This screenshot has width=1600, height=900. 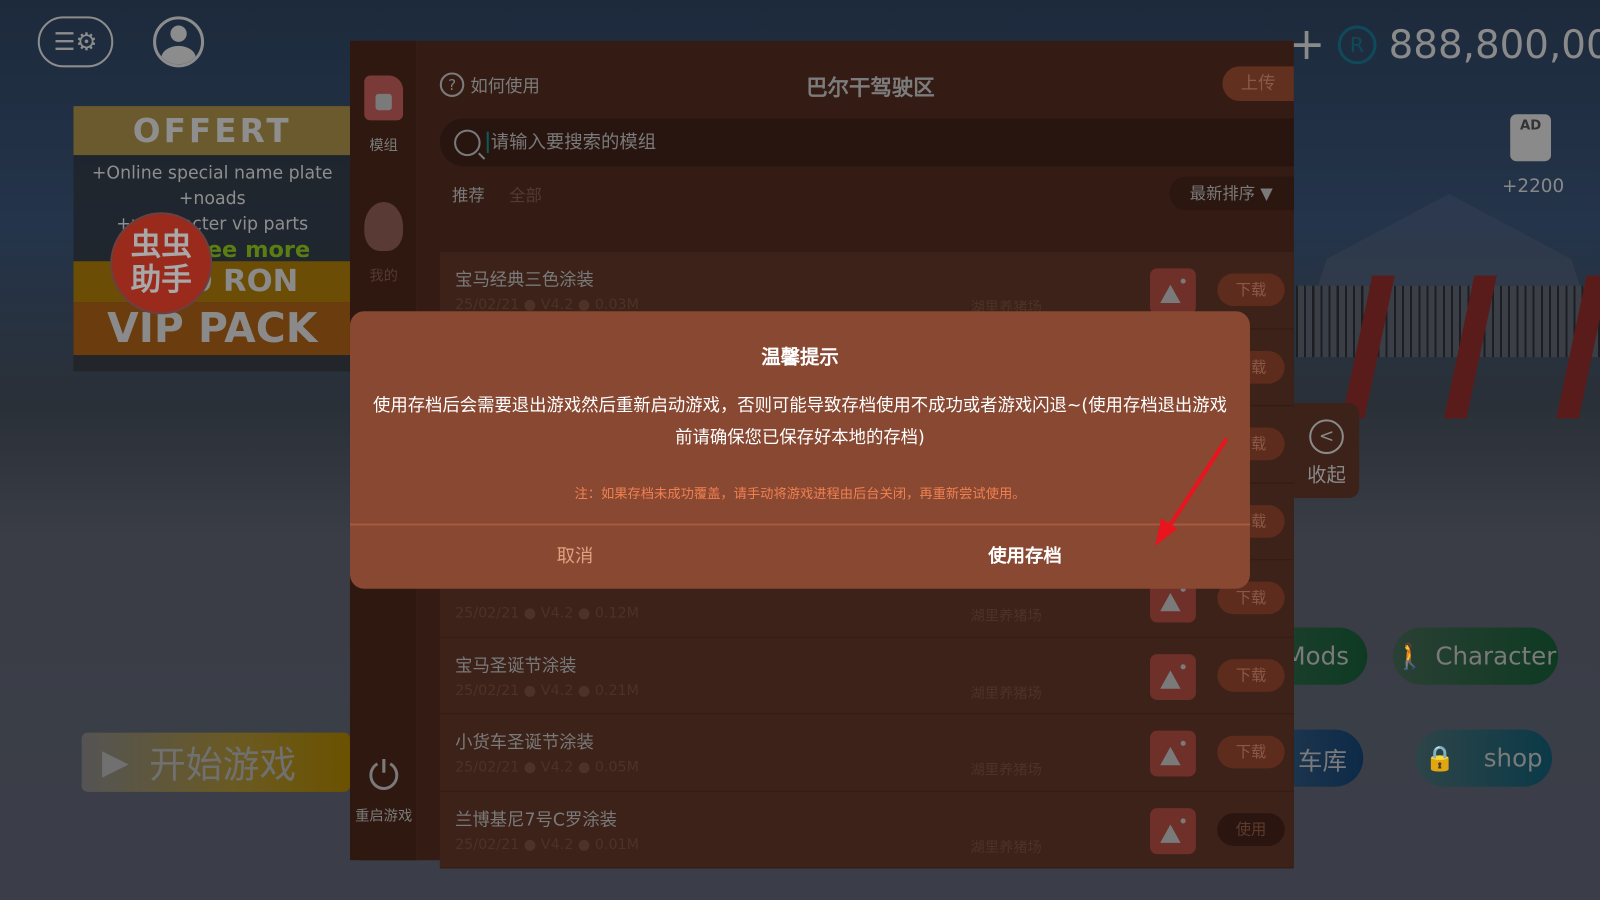 What do you see at coordinates (1192, 491) in the screenshot?
I see `red-arrow-annotation` at bounding box center [1192, 491].